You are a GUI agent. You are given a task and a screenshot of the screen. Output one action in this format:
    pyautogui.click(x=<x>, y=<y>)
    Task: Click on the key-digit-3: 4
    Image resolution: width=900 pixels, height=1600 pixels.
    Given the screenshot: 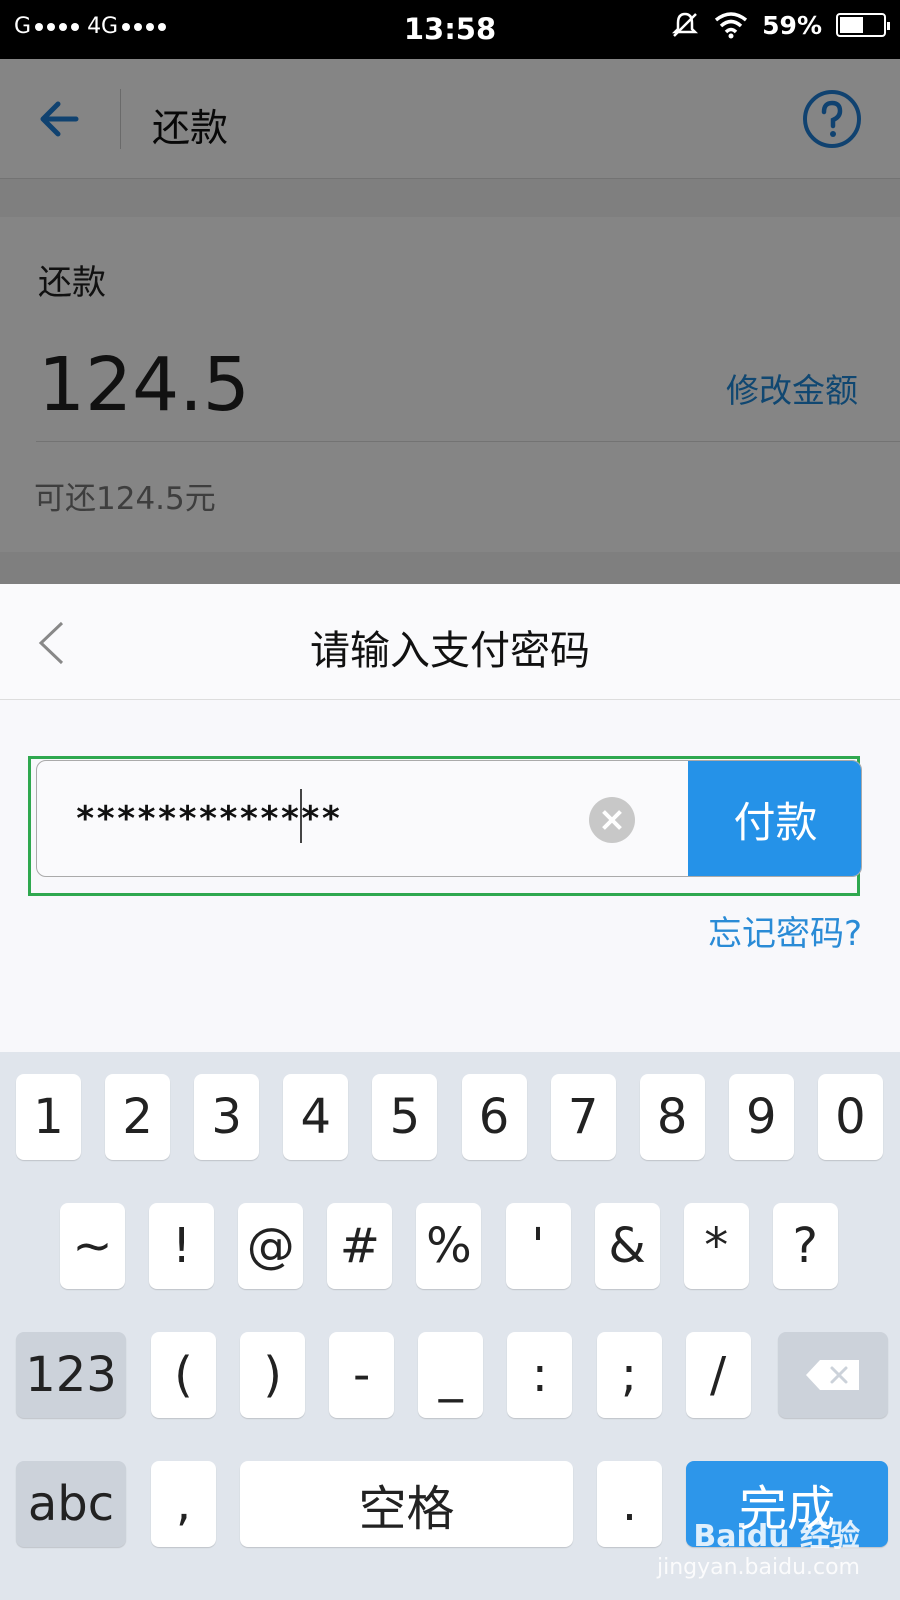 What is the action you would take?
    pyautogui.click(x=316, y=1117)
    